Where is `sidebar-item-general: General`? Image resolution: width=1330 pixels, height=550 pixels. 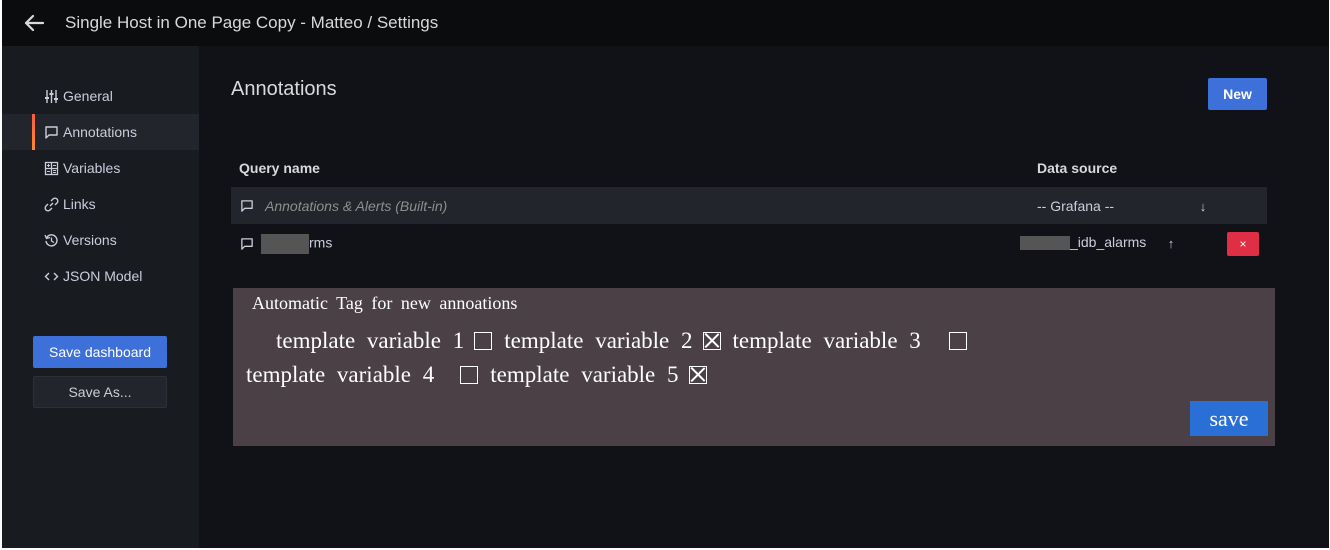 sidebar-item-general: General is located at coordinates (100, 96).